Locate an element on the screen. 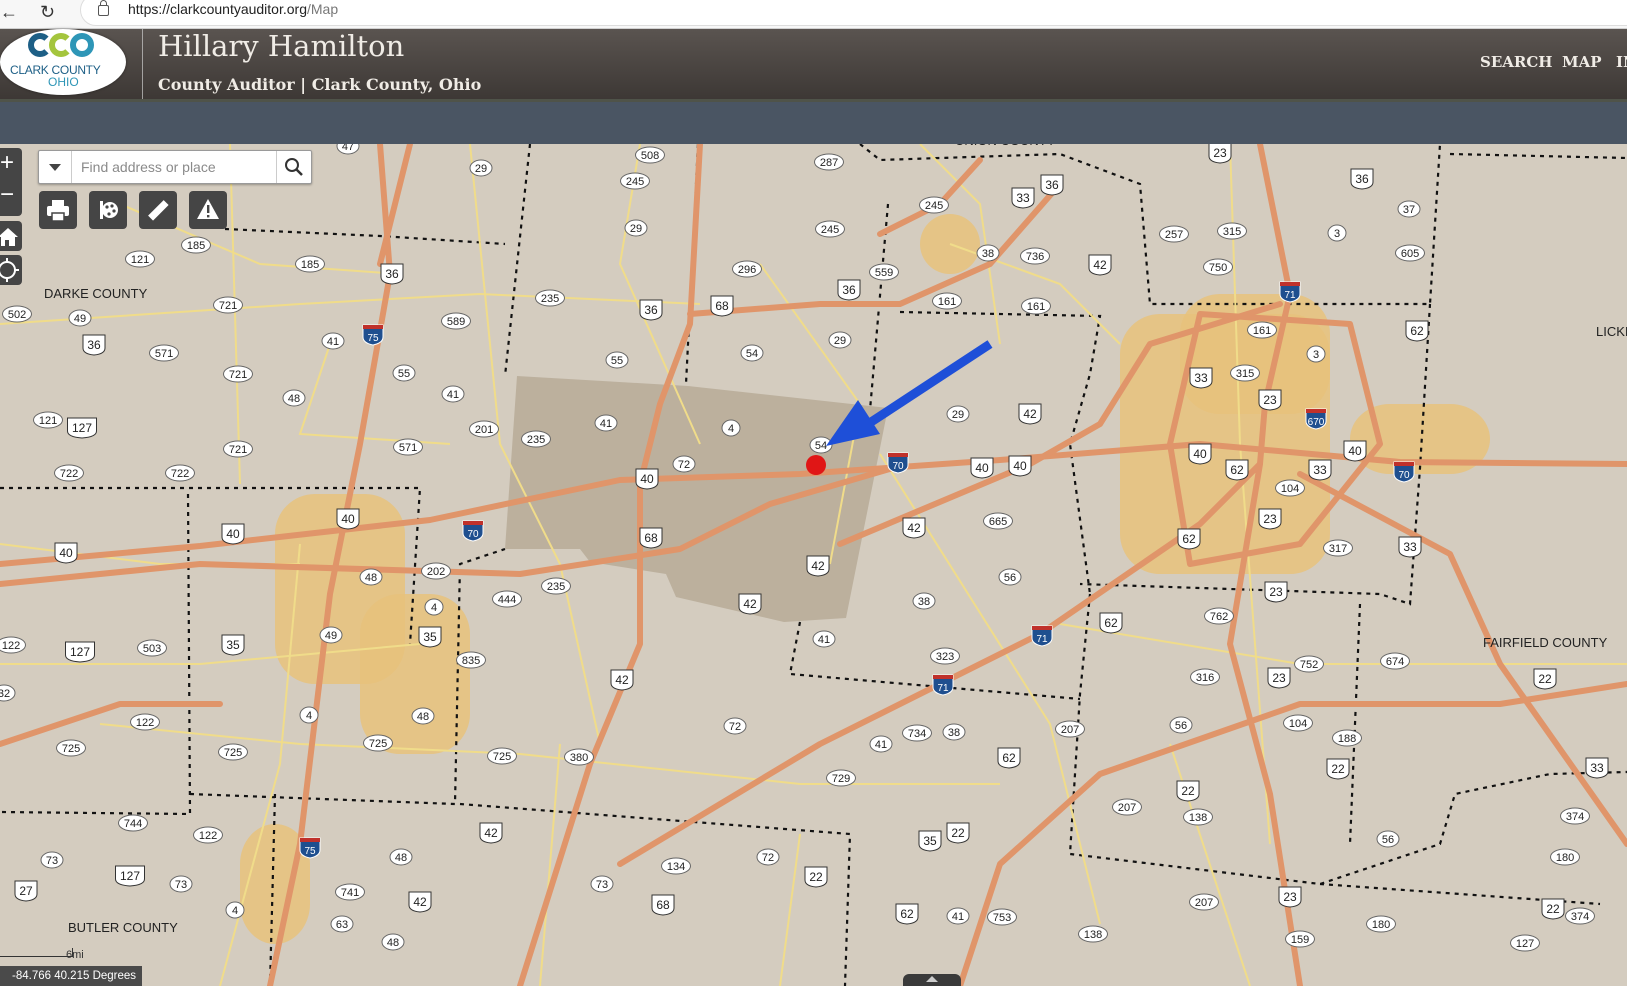 The height and width of the screenshot is (986, 1627). nav-search: SEARCH is located at coordinates (1516, 62).